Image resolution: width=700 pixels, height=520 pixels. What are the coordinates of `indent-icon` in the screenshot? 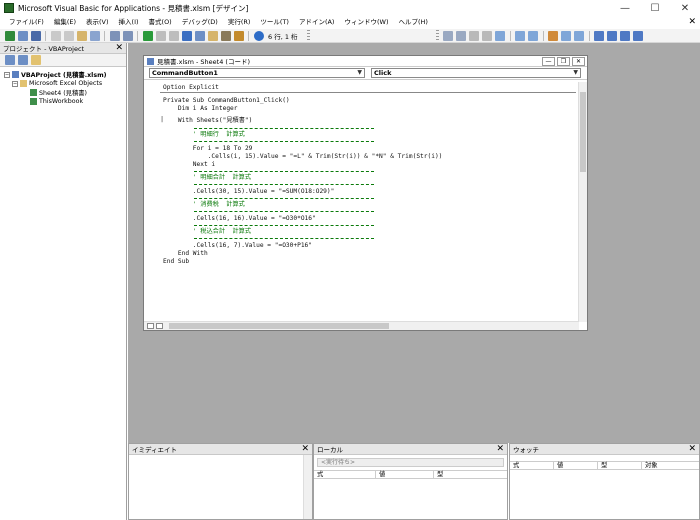 It's located at (520, 35).